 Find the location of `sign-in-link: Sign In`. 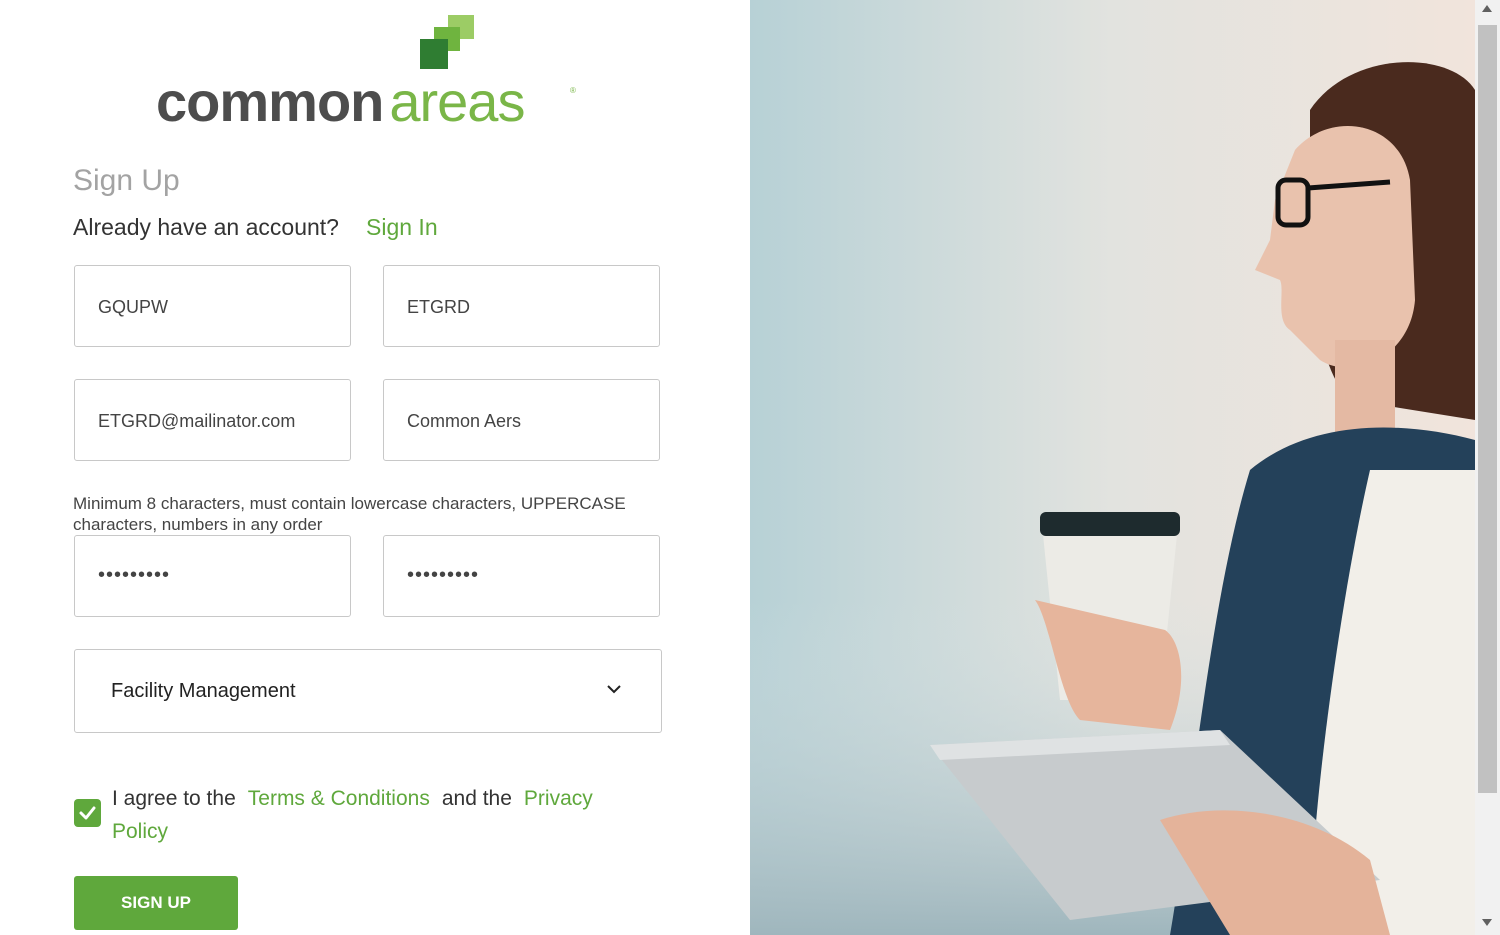

sign-in-link: Sign In is located at coordinates (402, 227).